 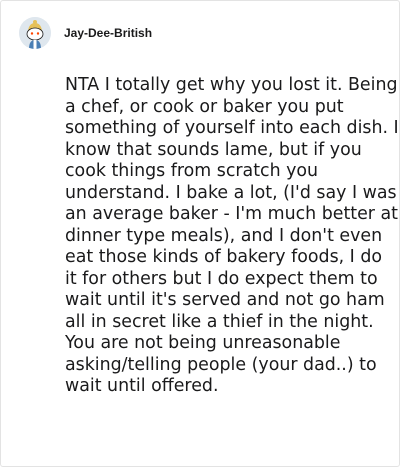 What do you see at coordinates (108, 33) in the screenshot?
I see `username: Jay-Dee-British` at bounding box center [108, 33].